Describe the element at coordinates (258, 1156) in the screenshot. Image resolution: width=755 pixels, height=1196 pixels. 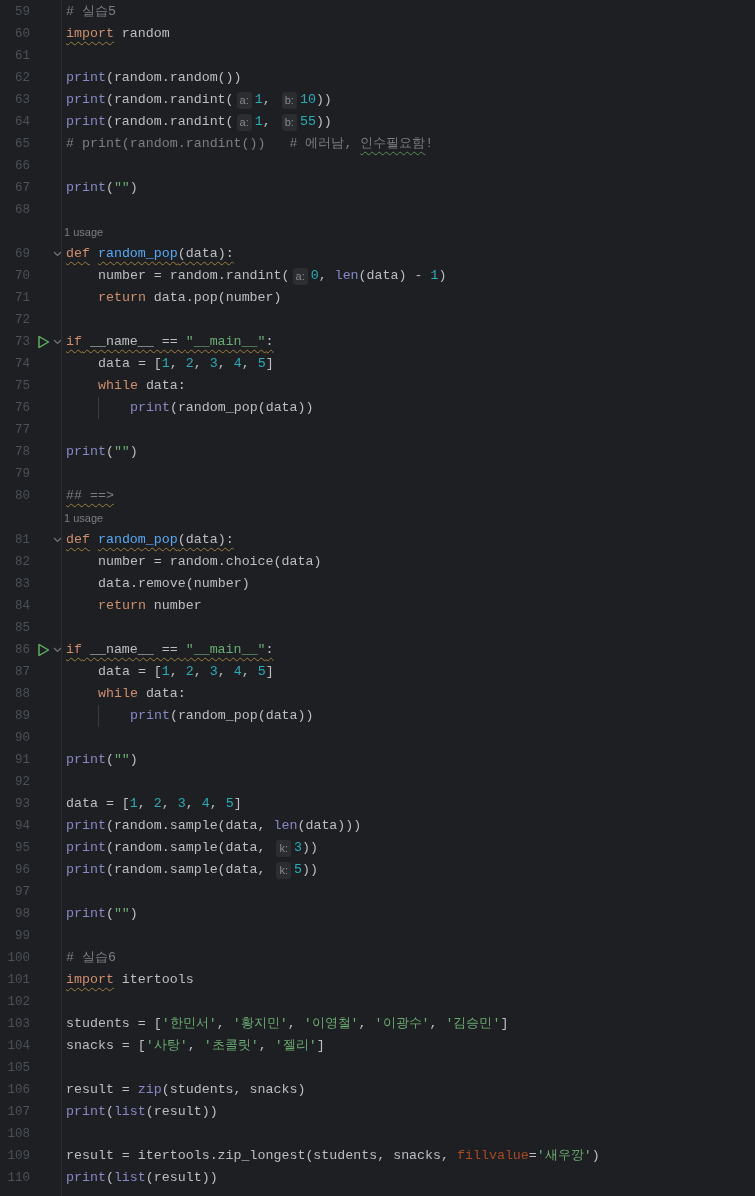
I see `code-text: result = itertools.zip_longest(students, snacks,` at that location.